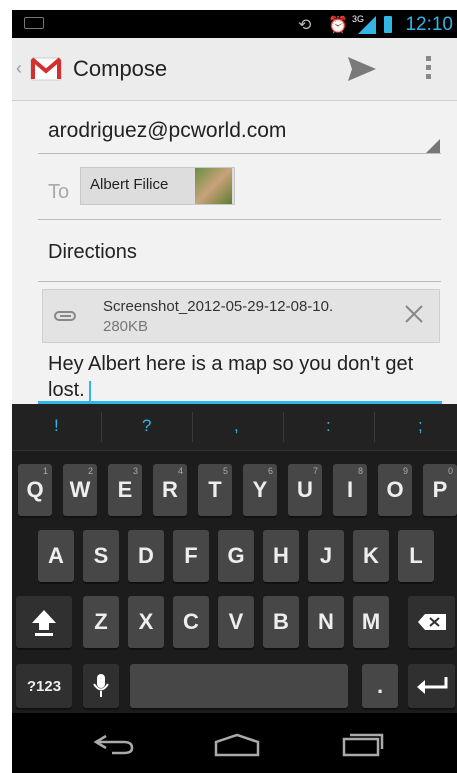  I want to click on suggestion-5: ;, so click(420, 426).